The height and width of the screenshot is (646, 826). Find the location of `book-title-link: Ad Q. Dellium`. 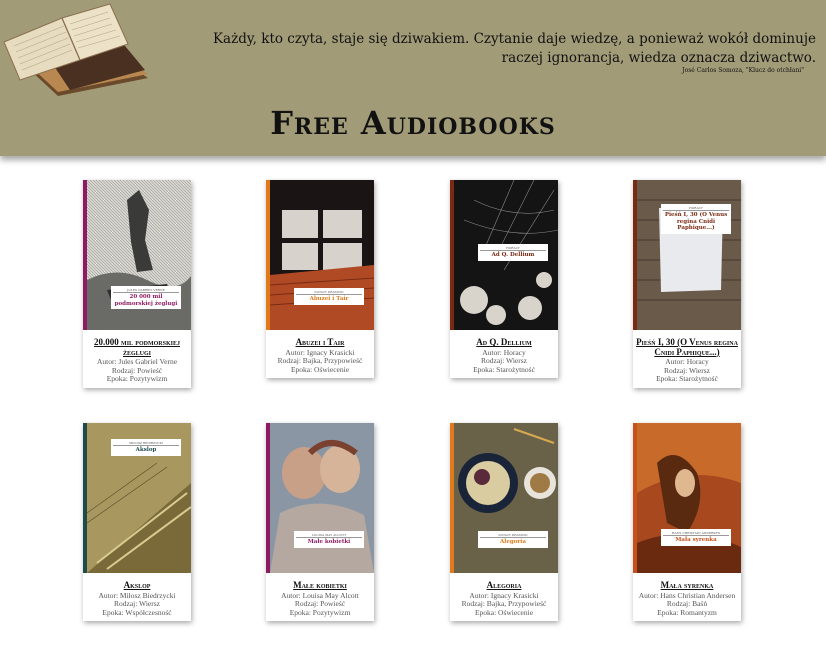

book-title-link: Ad Q. Dellium is located at coordinates (504, 342).